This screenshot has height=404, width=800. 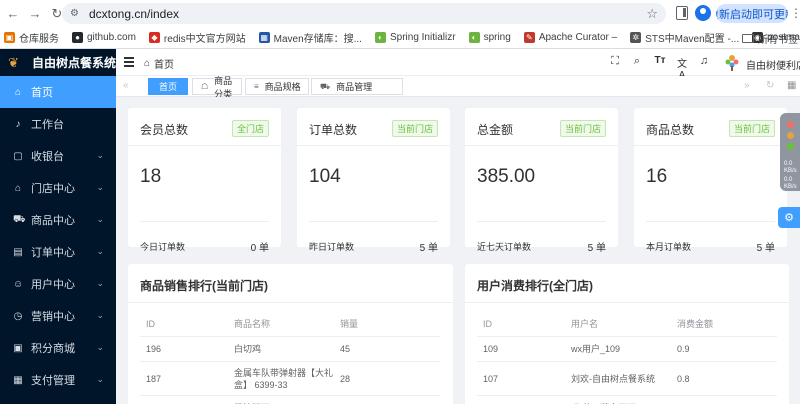 I want to click on sidebar-item-8: ▣ 积分商城 ⌄, so click(x=58, y=348).